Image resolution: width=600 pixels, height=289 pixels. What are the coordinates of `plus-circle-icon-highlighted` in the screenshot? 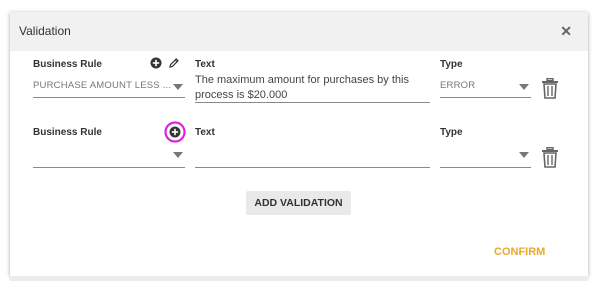 It's located at (175, 132).